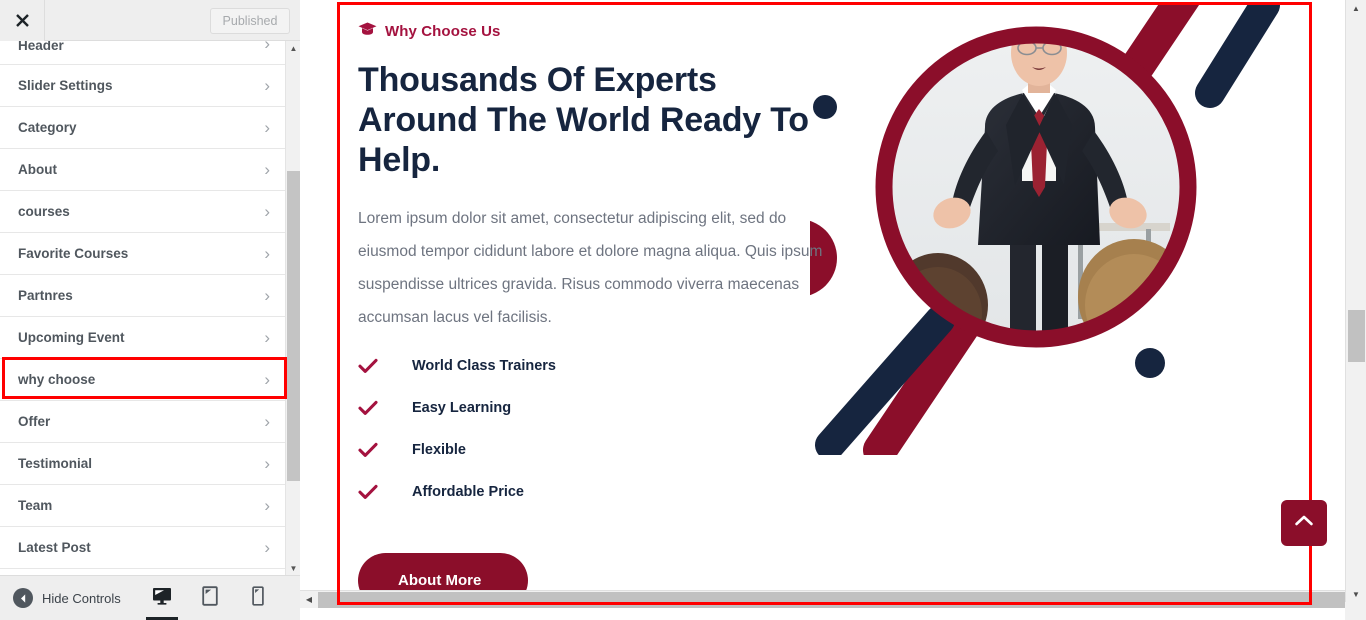  I want to click on sidebar-item-label: Category, so click(47, 127).